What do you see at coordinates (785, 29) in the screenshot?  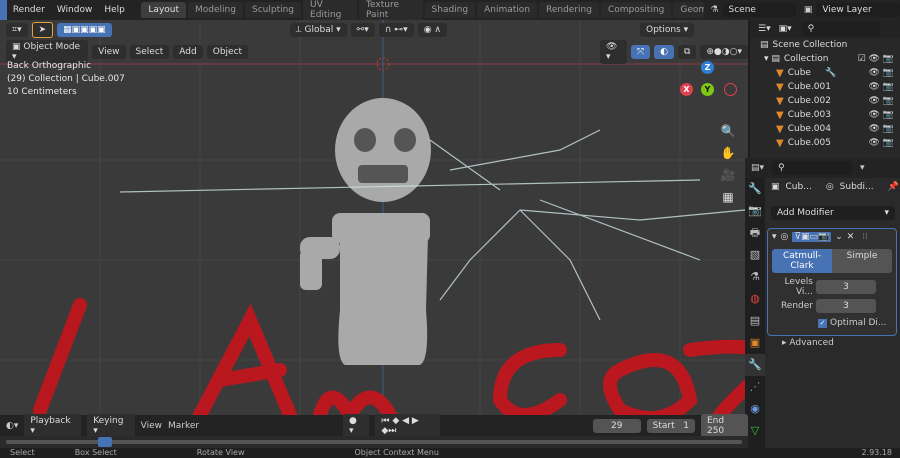 I see `filter-icon: ▣▾` at bounding box center [785, 29].